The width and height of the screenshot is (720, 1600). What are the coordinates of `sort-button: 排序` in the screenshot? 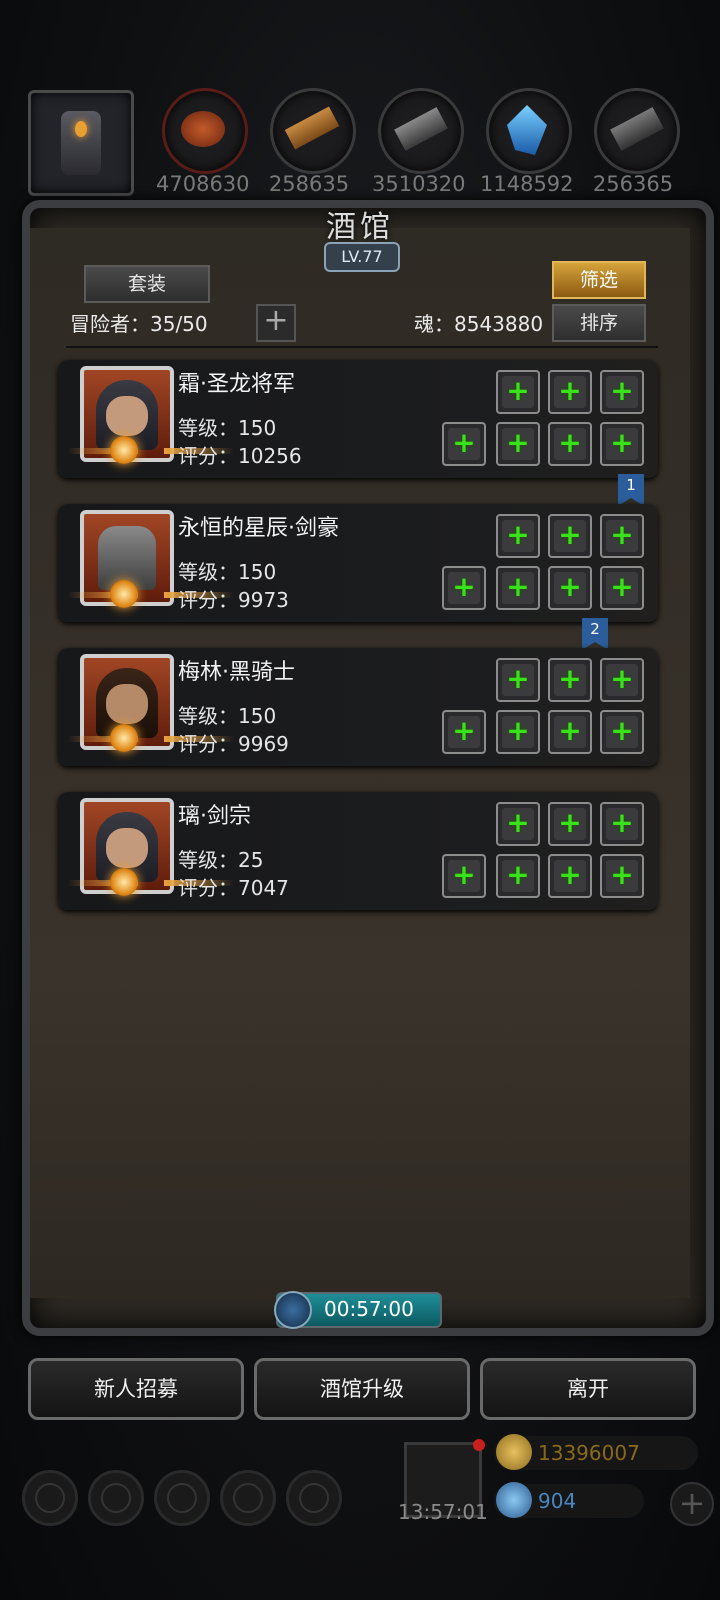 It's located at (599, 323).